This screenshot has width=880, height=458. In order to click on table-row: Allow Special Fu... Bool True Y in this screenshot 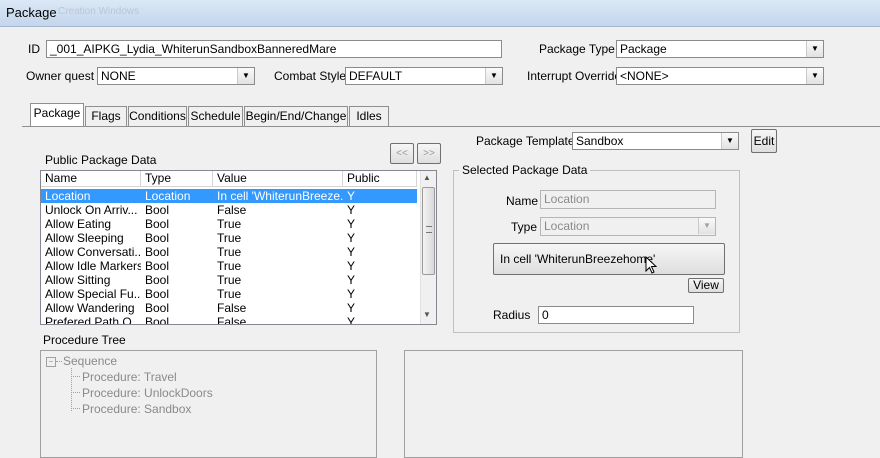, I will do `click(229, 294)`.